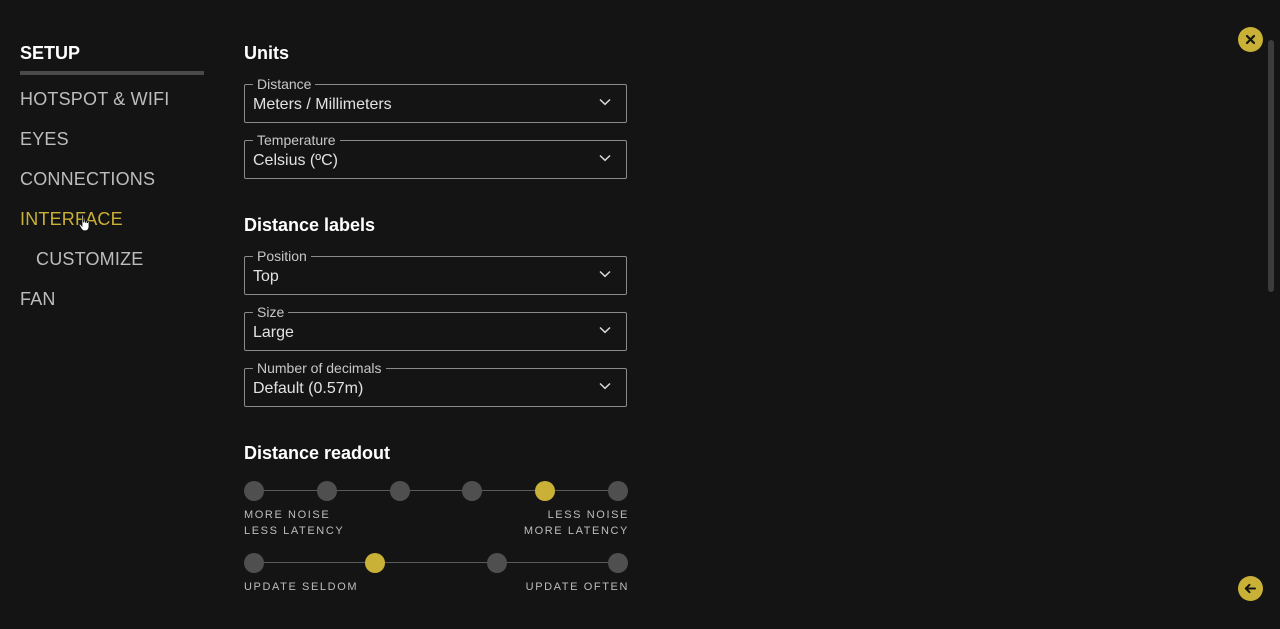 This screenshot has width=1280, height=629. I want to click on section-title-distance-readout: Distance readout, so click(317, 453).